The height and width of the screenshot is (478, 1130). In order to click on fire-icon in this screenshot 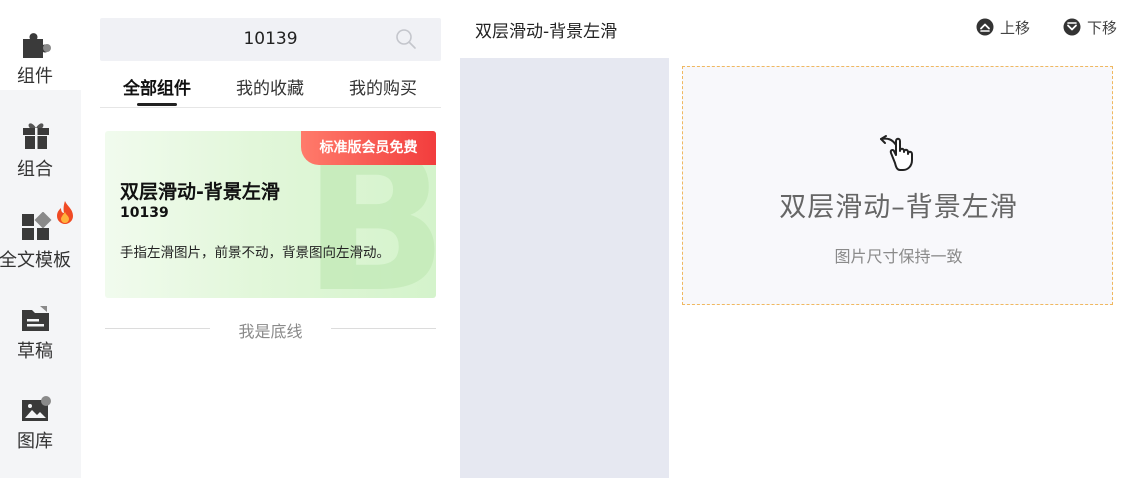, I will do `click(65, 212)`.